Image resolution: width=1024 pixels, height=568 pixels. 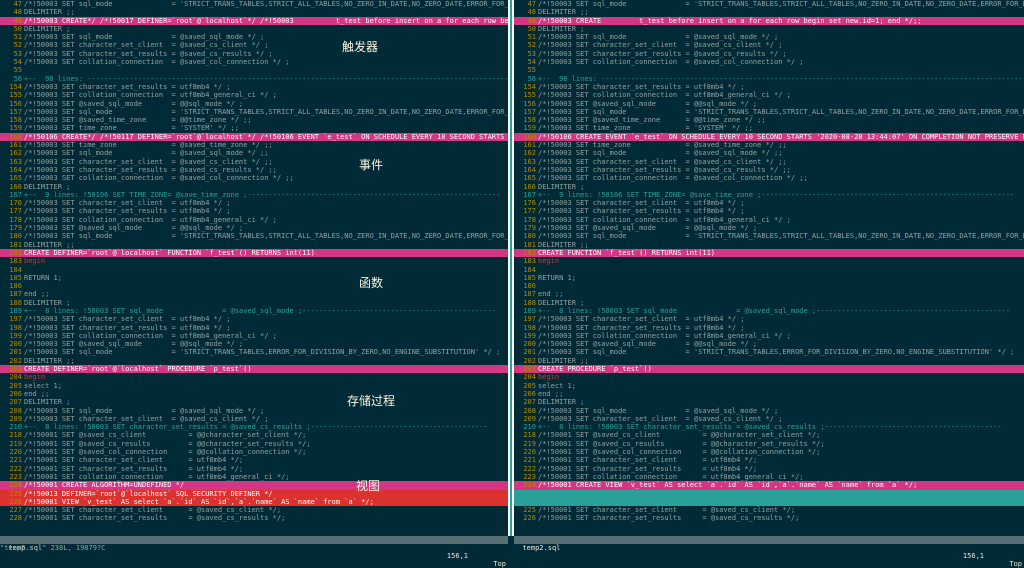 I want to click on code-line: 205 select 1;, so click(x=769, y=386).